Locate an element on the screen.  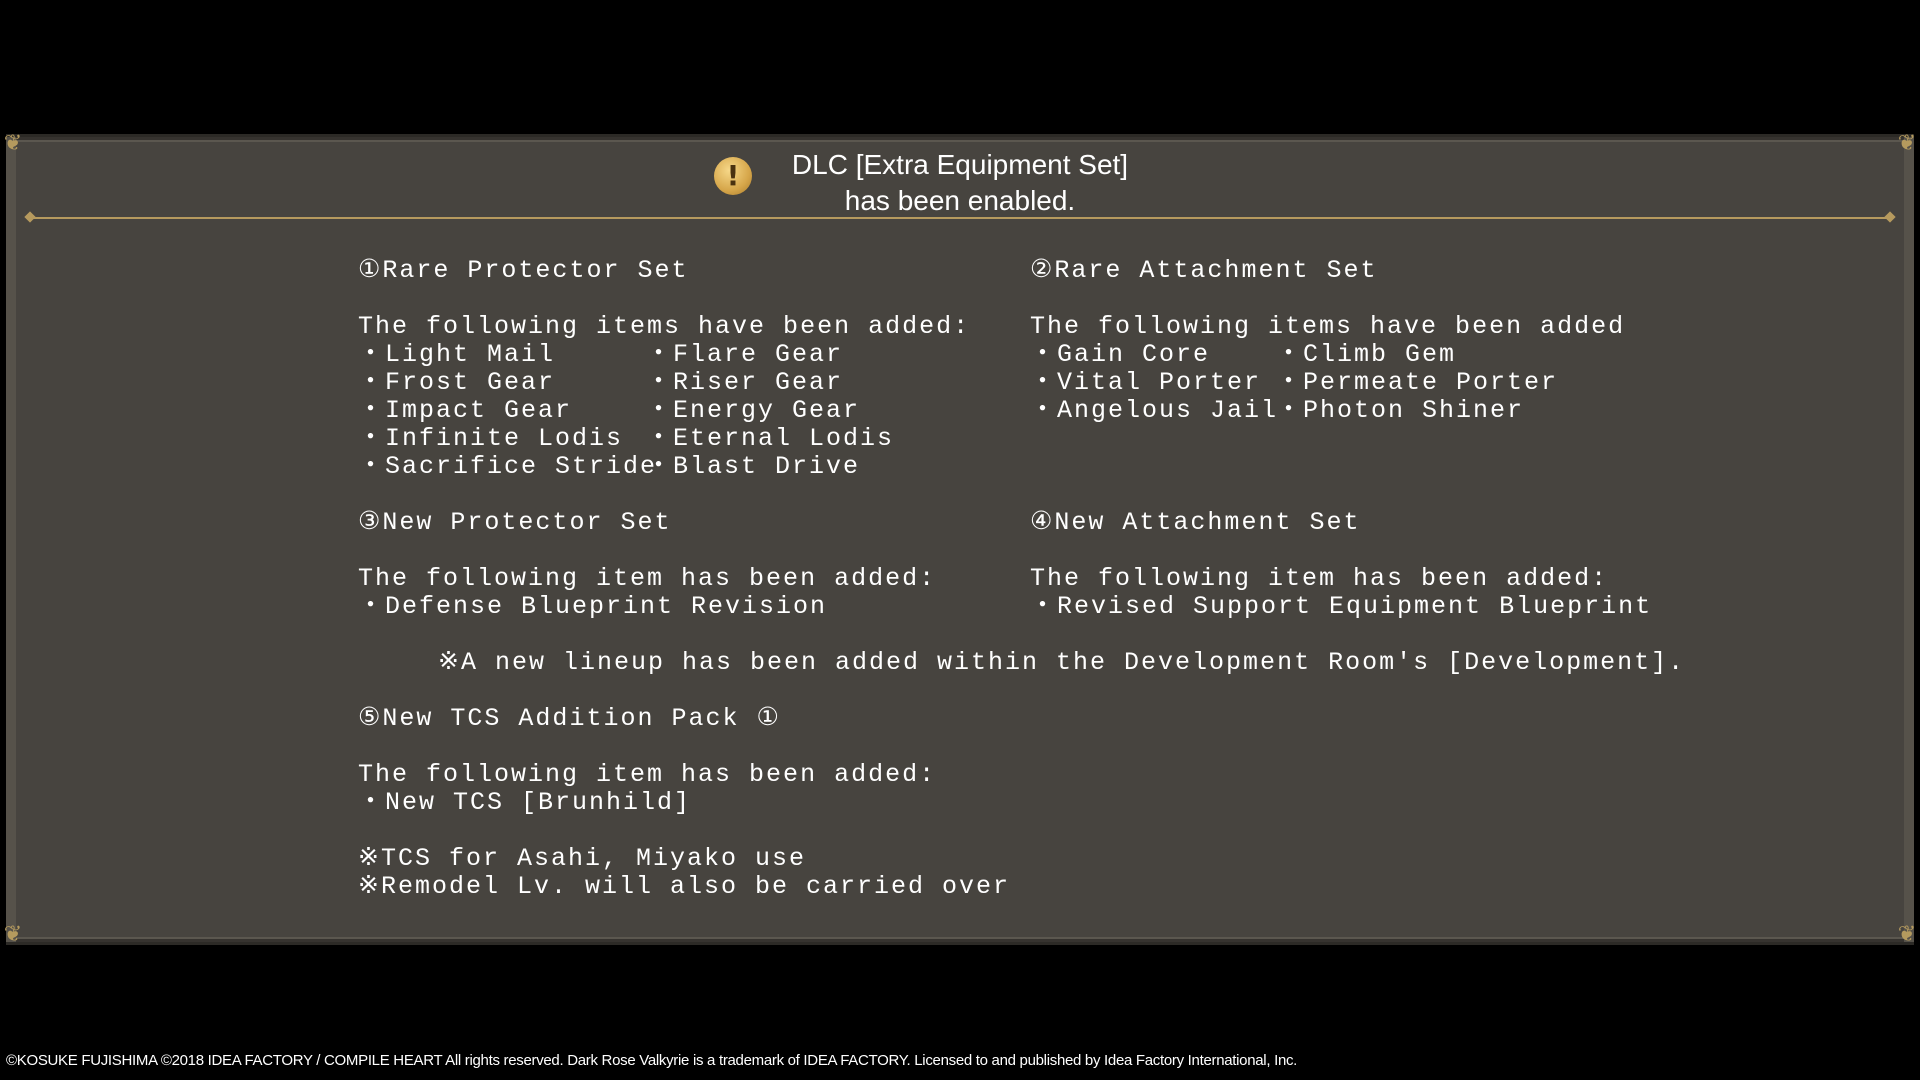
list-item: ・Climb Gem is located at coordinates (1366, 354).